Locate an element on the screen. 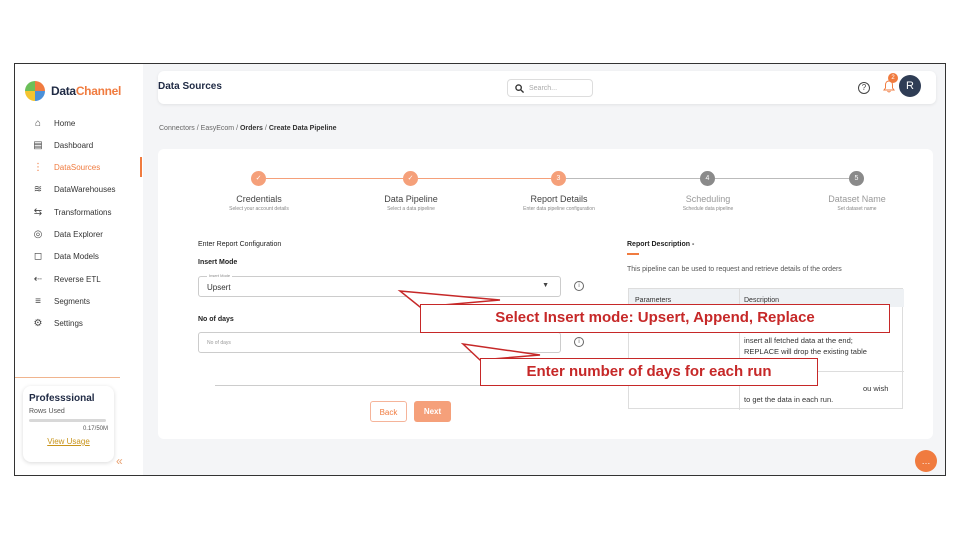 The width and height of the screenshot is (960, 540). next-button: Next is located at coordinates (432, 411).